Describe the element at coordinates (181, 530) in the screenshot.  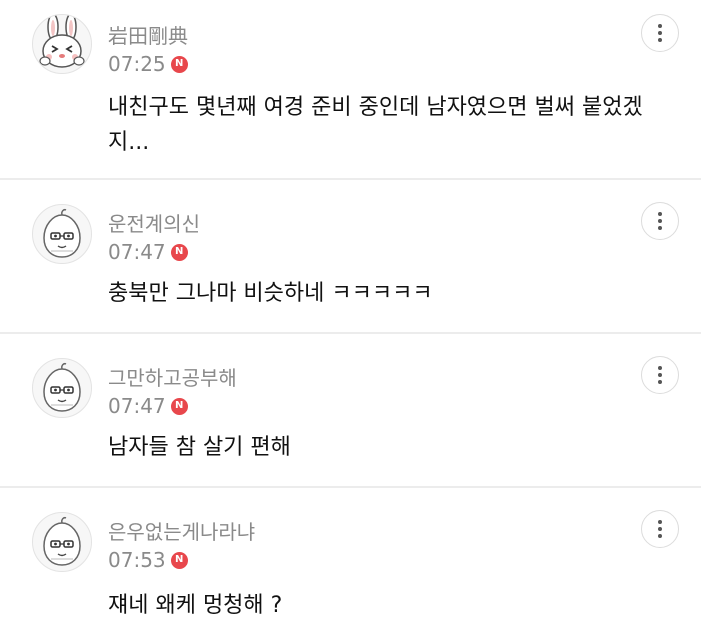
I see `comment-nickname: 은우없는게나라냐` at that location.